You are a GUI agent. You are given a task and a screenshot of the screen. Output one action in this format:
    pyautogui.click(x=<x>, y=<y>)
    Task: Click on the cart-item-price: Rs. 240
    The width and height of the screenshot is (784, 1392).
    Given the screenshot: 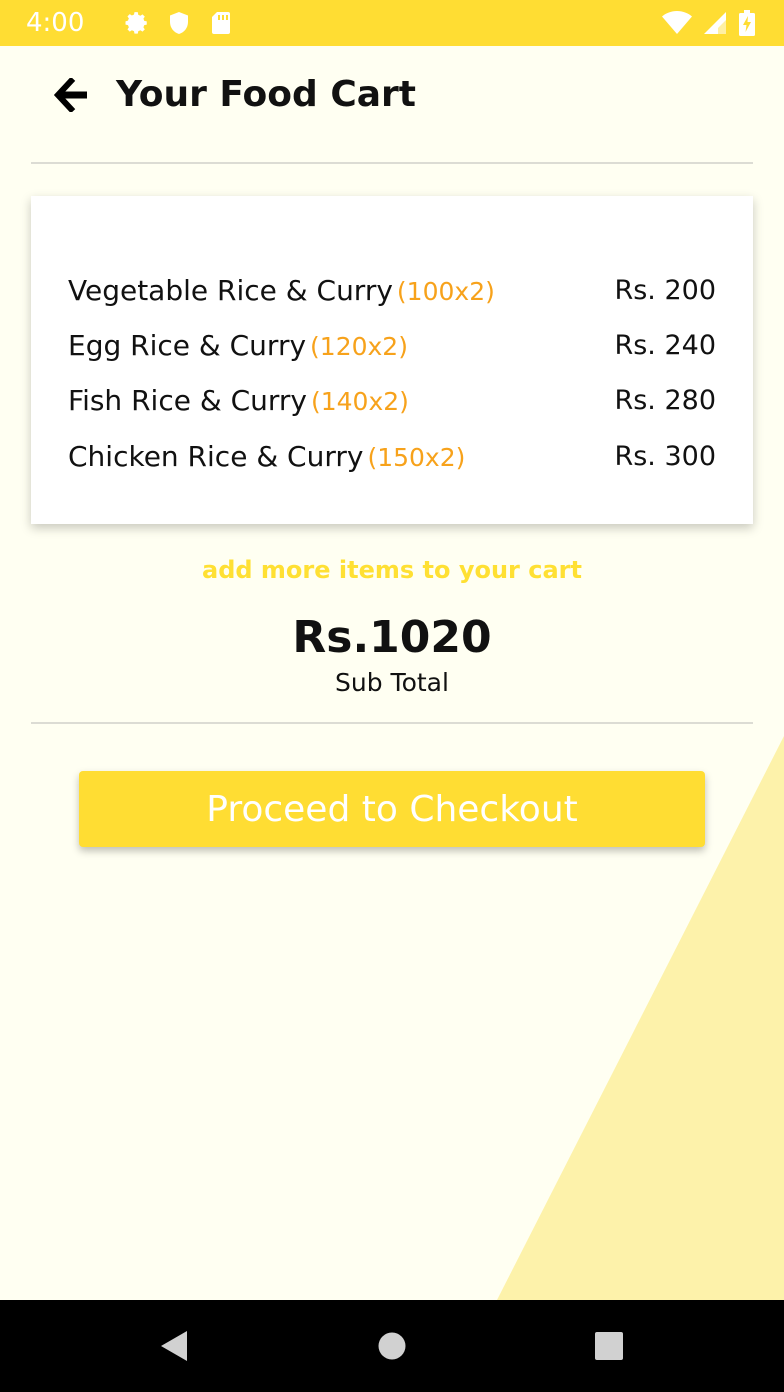 What is the action you would take?
    pyautogui.click(x=665, y=345)
    